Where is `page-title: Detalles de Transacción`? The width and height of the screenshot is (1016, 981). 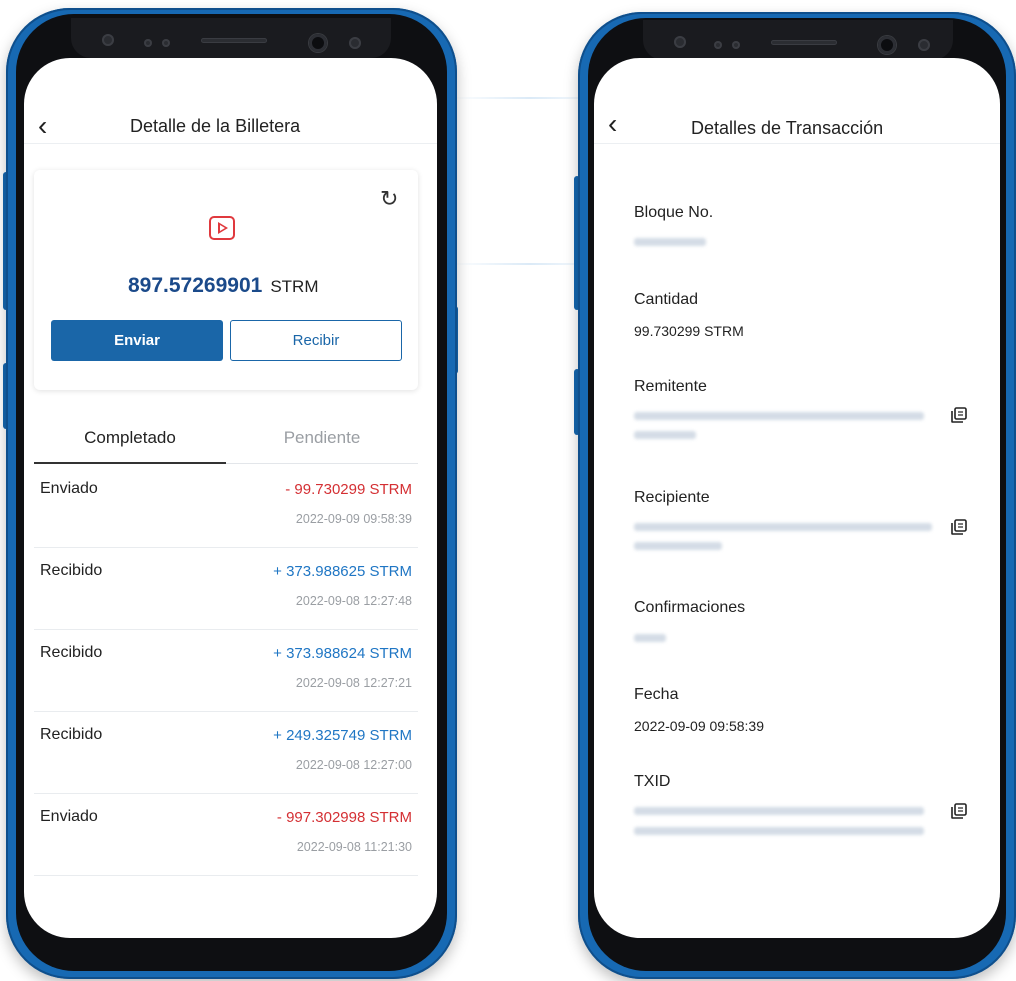 page-title: Detalles de Transacción is located at coordinates (787, 128).